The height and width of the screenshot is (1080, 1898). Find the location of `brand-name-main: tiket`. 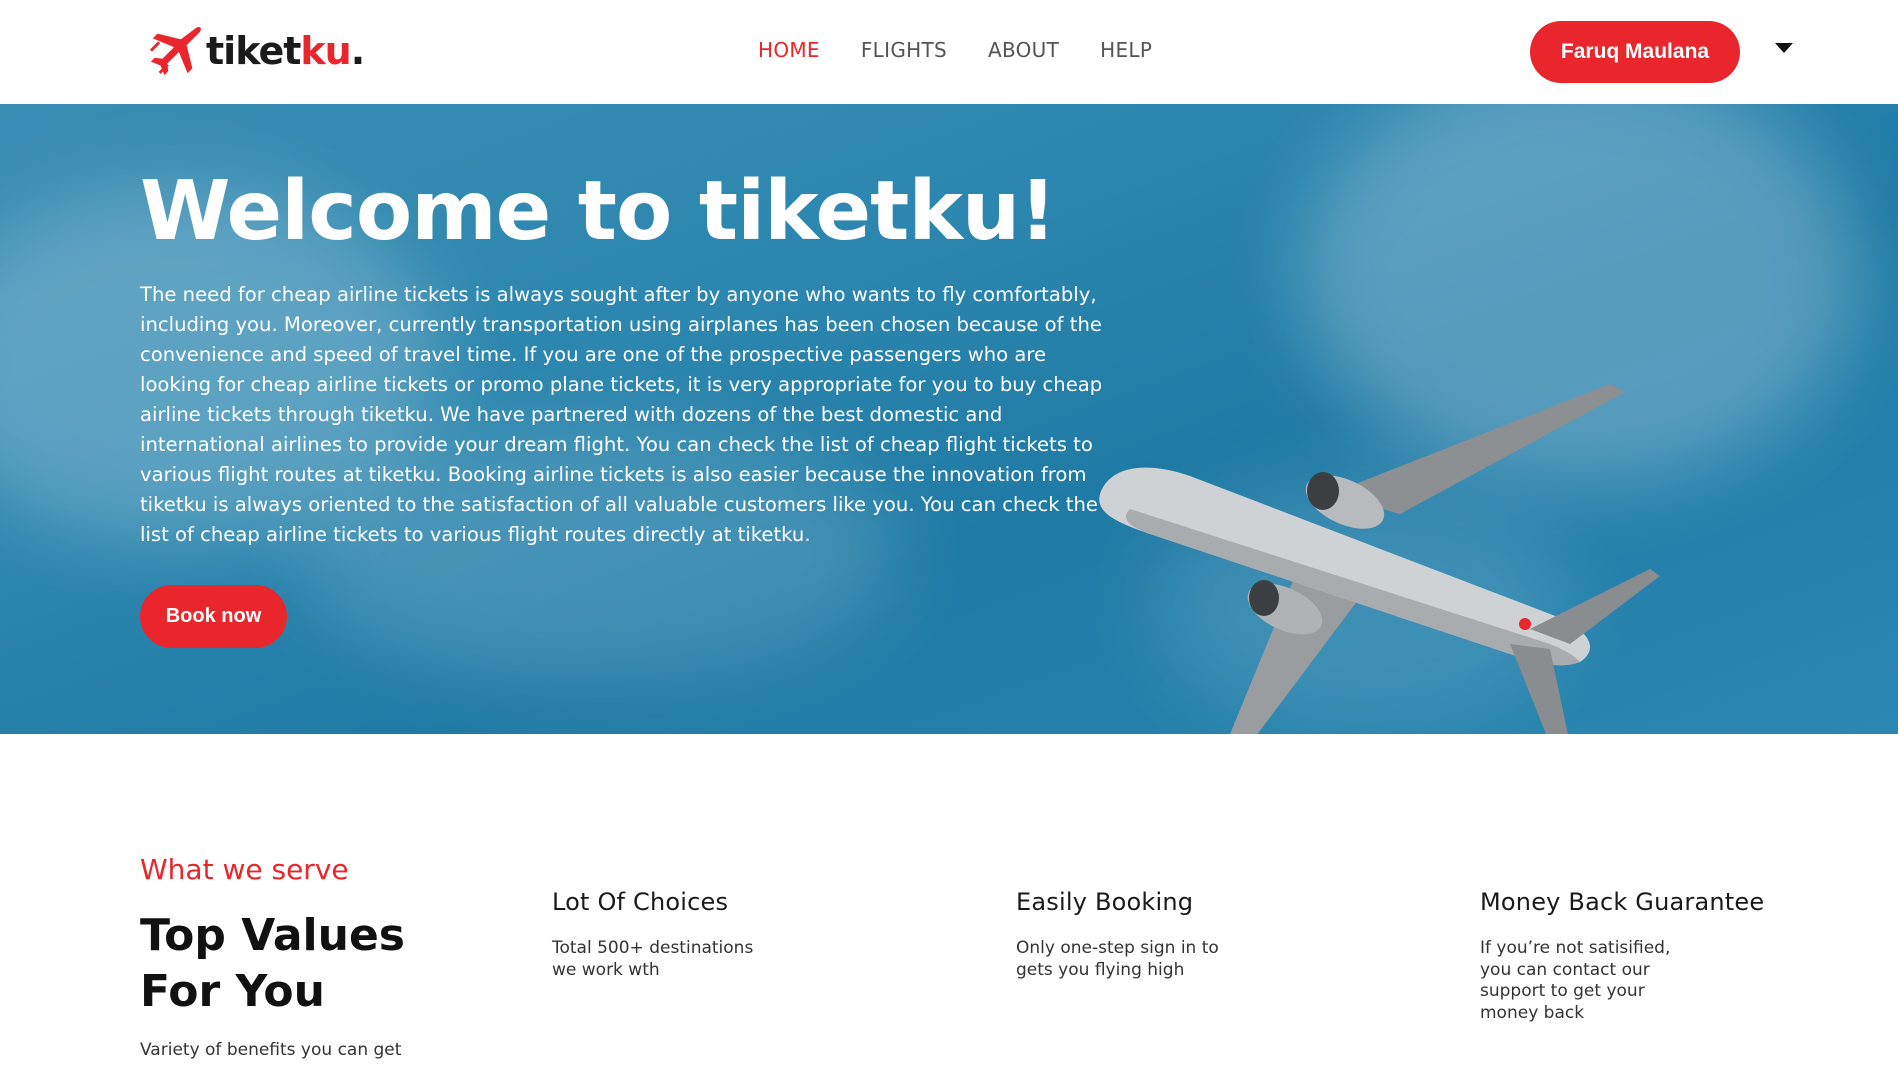

brand-name-main: tiket is located at coordinates (253, 51).